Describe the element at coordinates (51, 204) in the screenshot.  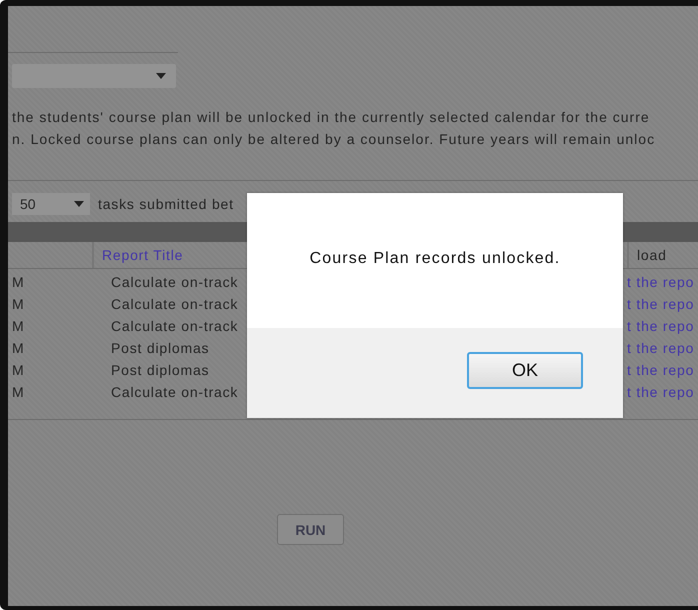
I see `page-size-dropdown: 50` at that location.